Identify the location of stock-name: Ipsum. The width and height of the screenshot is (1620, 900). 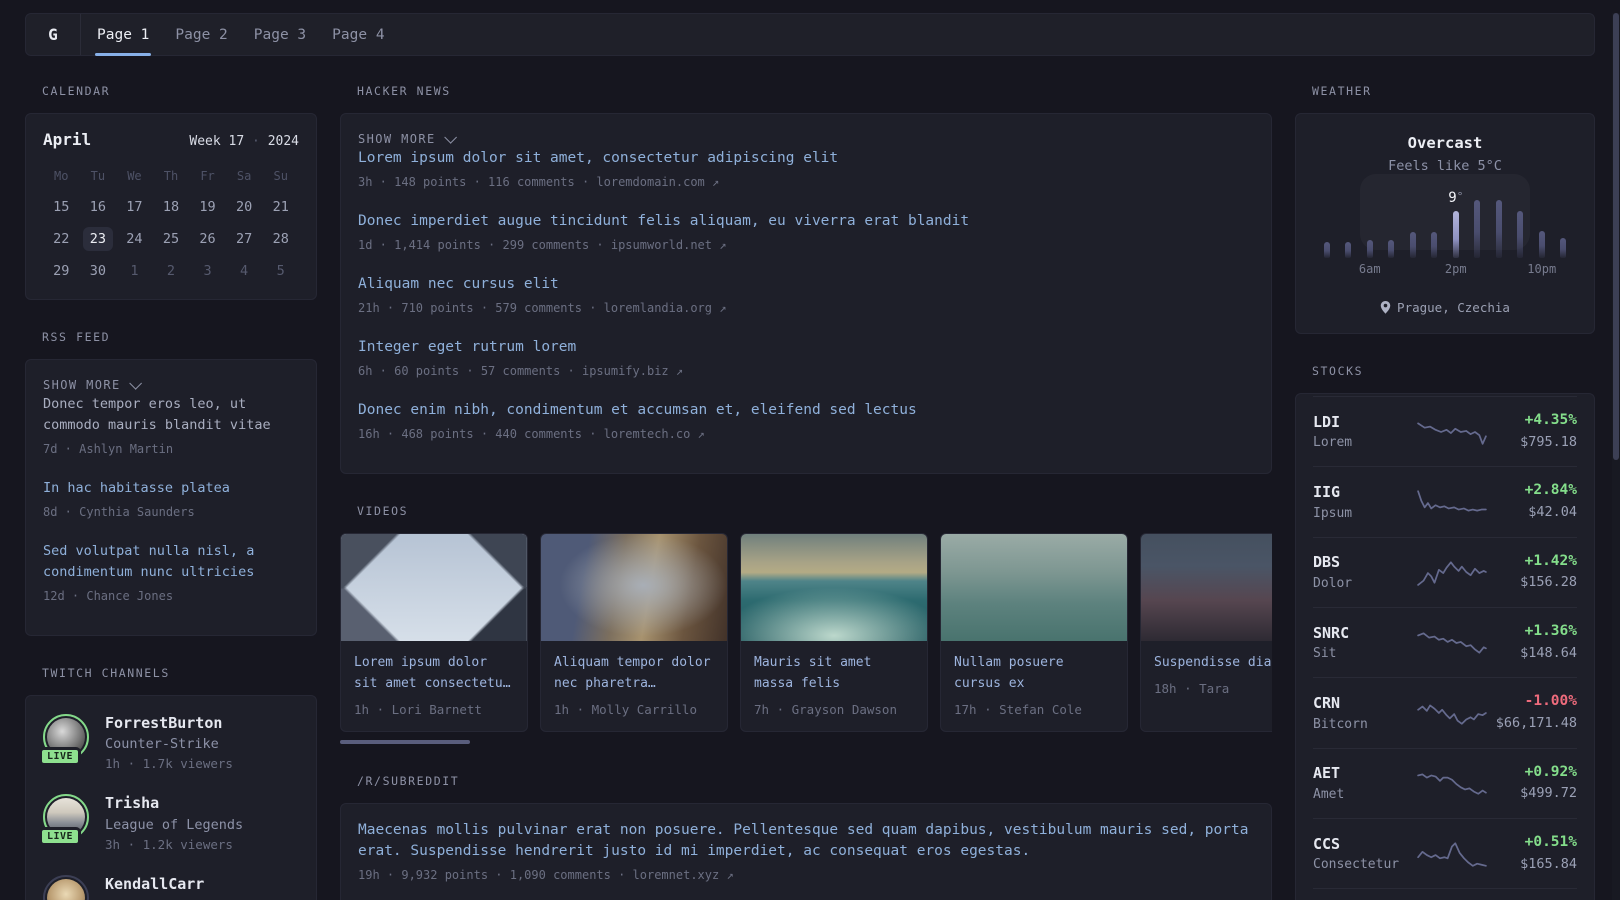
(1333, 513).